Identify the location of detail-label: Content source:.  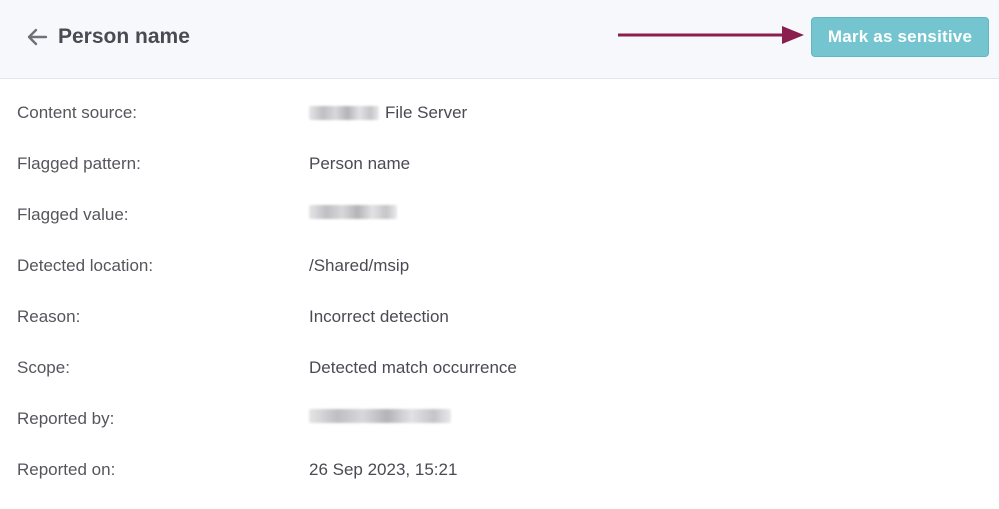
(77, 112).